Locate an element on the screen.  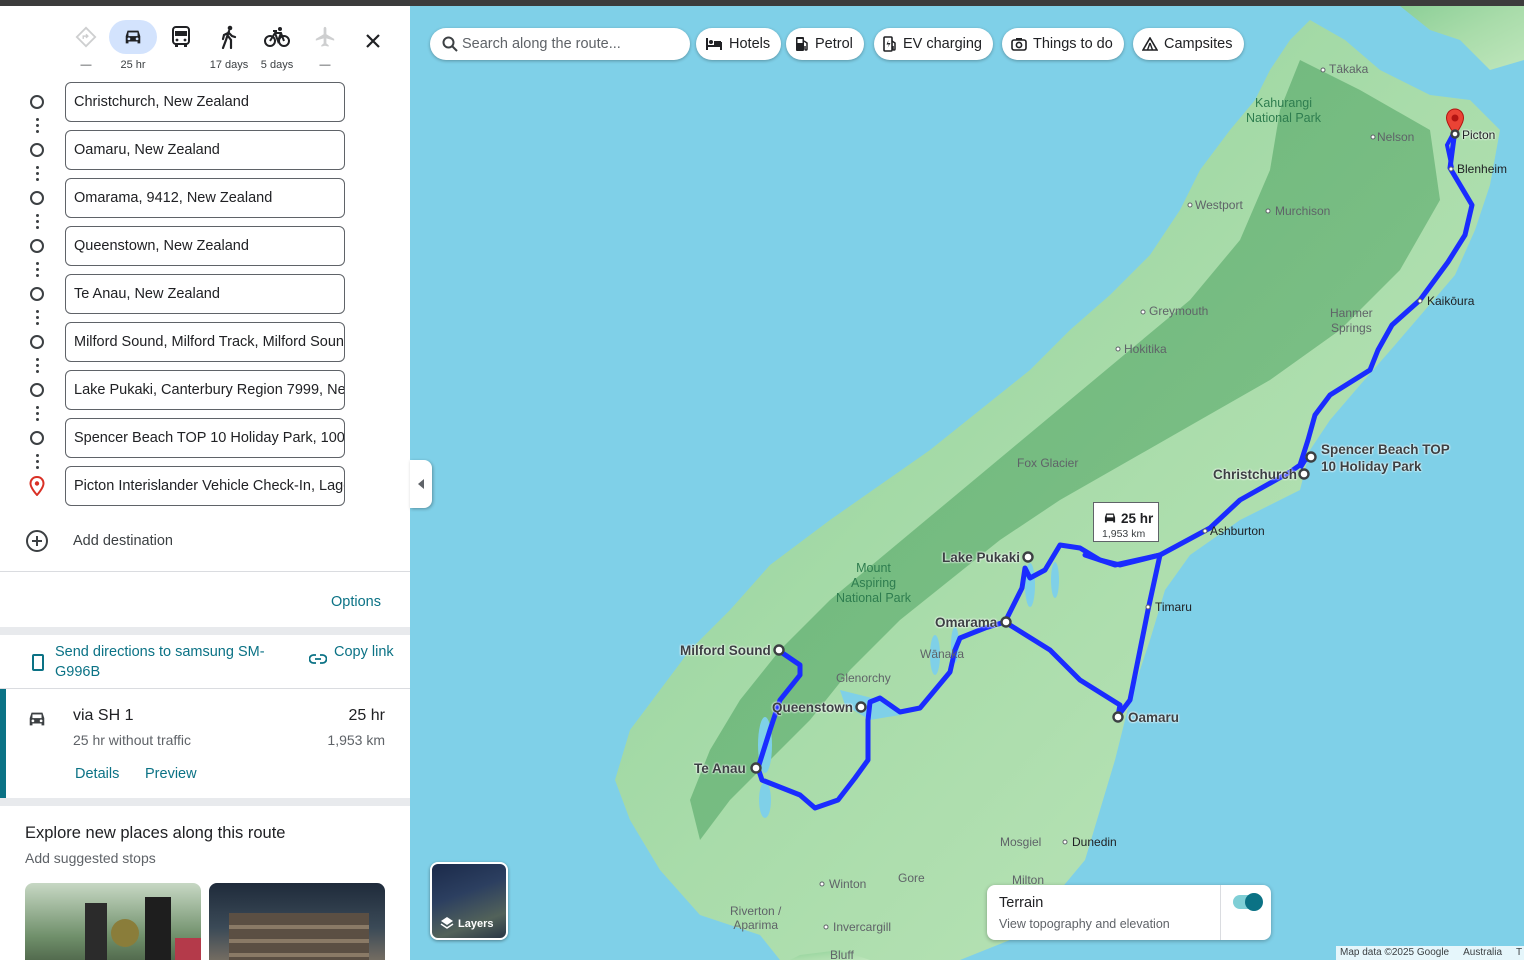
place-label: Riverton / Aparima is located at coordinates (756, 918).